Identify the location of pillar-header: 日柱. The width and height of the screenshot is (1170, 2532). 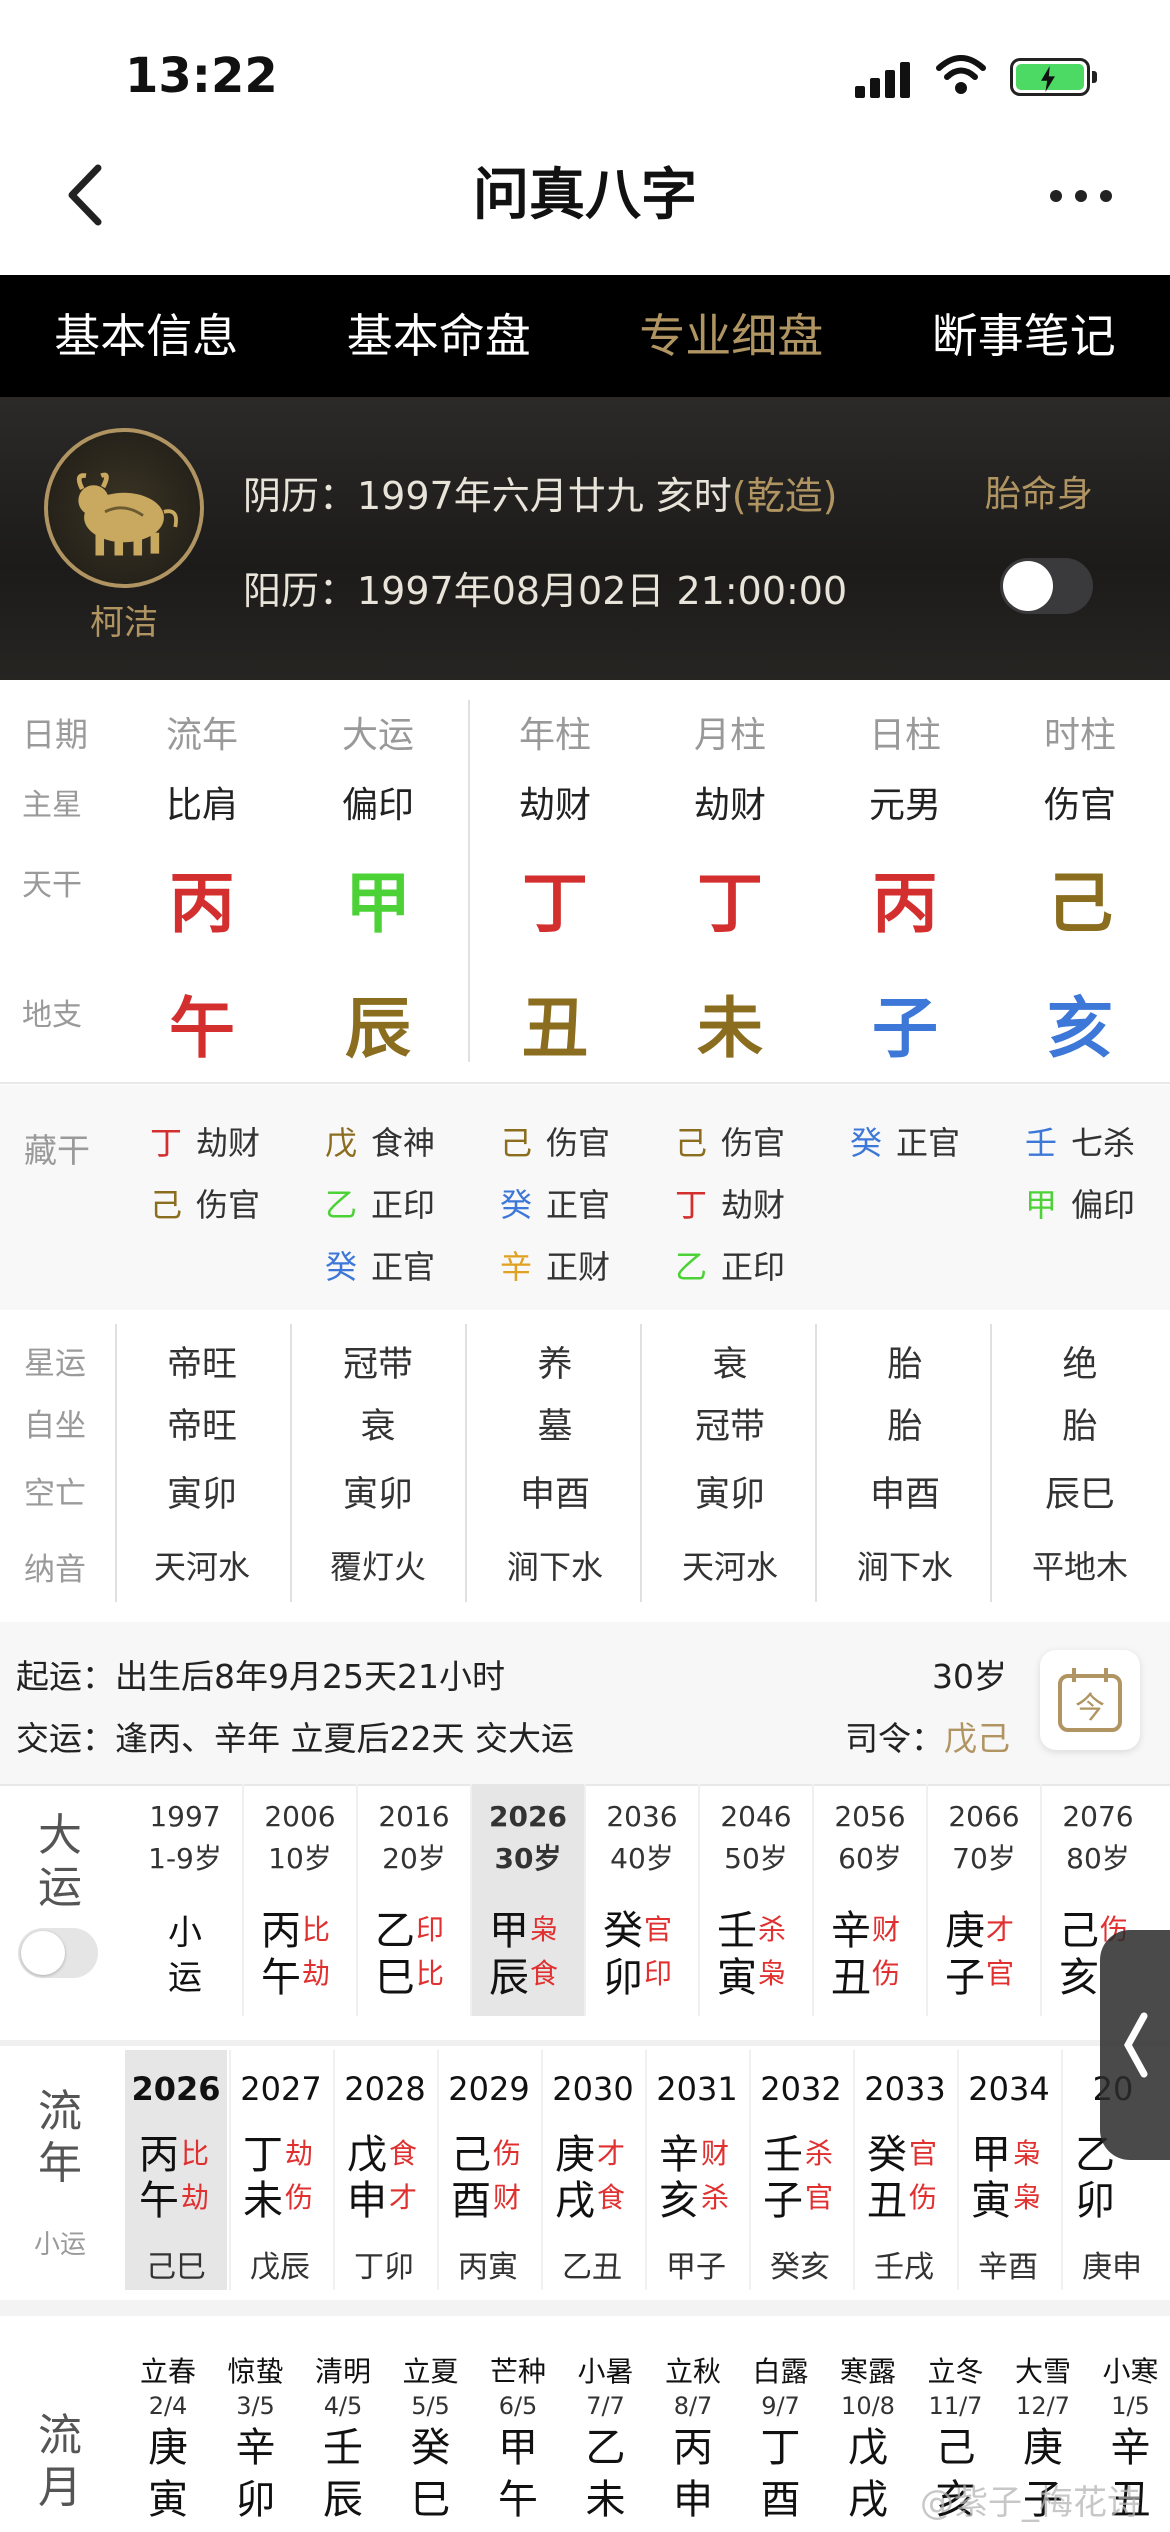
(904, 735).